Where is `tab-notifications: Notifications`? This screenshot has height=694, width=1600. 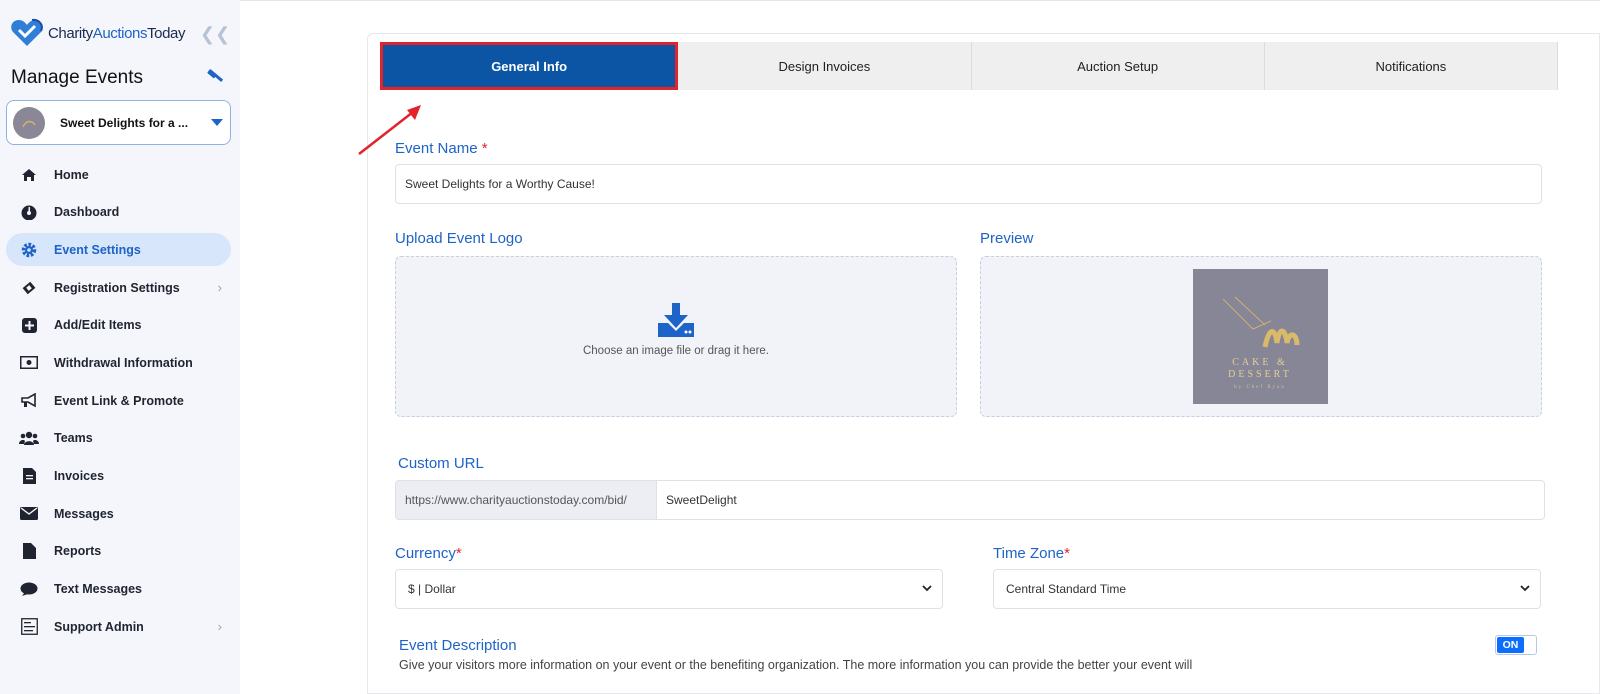 tab-notifications: Notifications is located at coordinates (1411, 66).